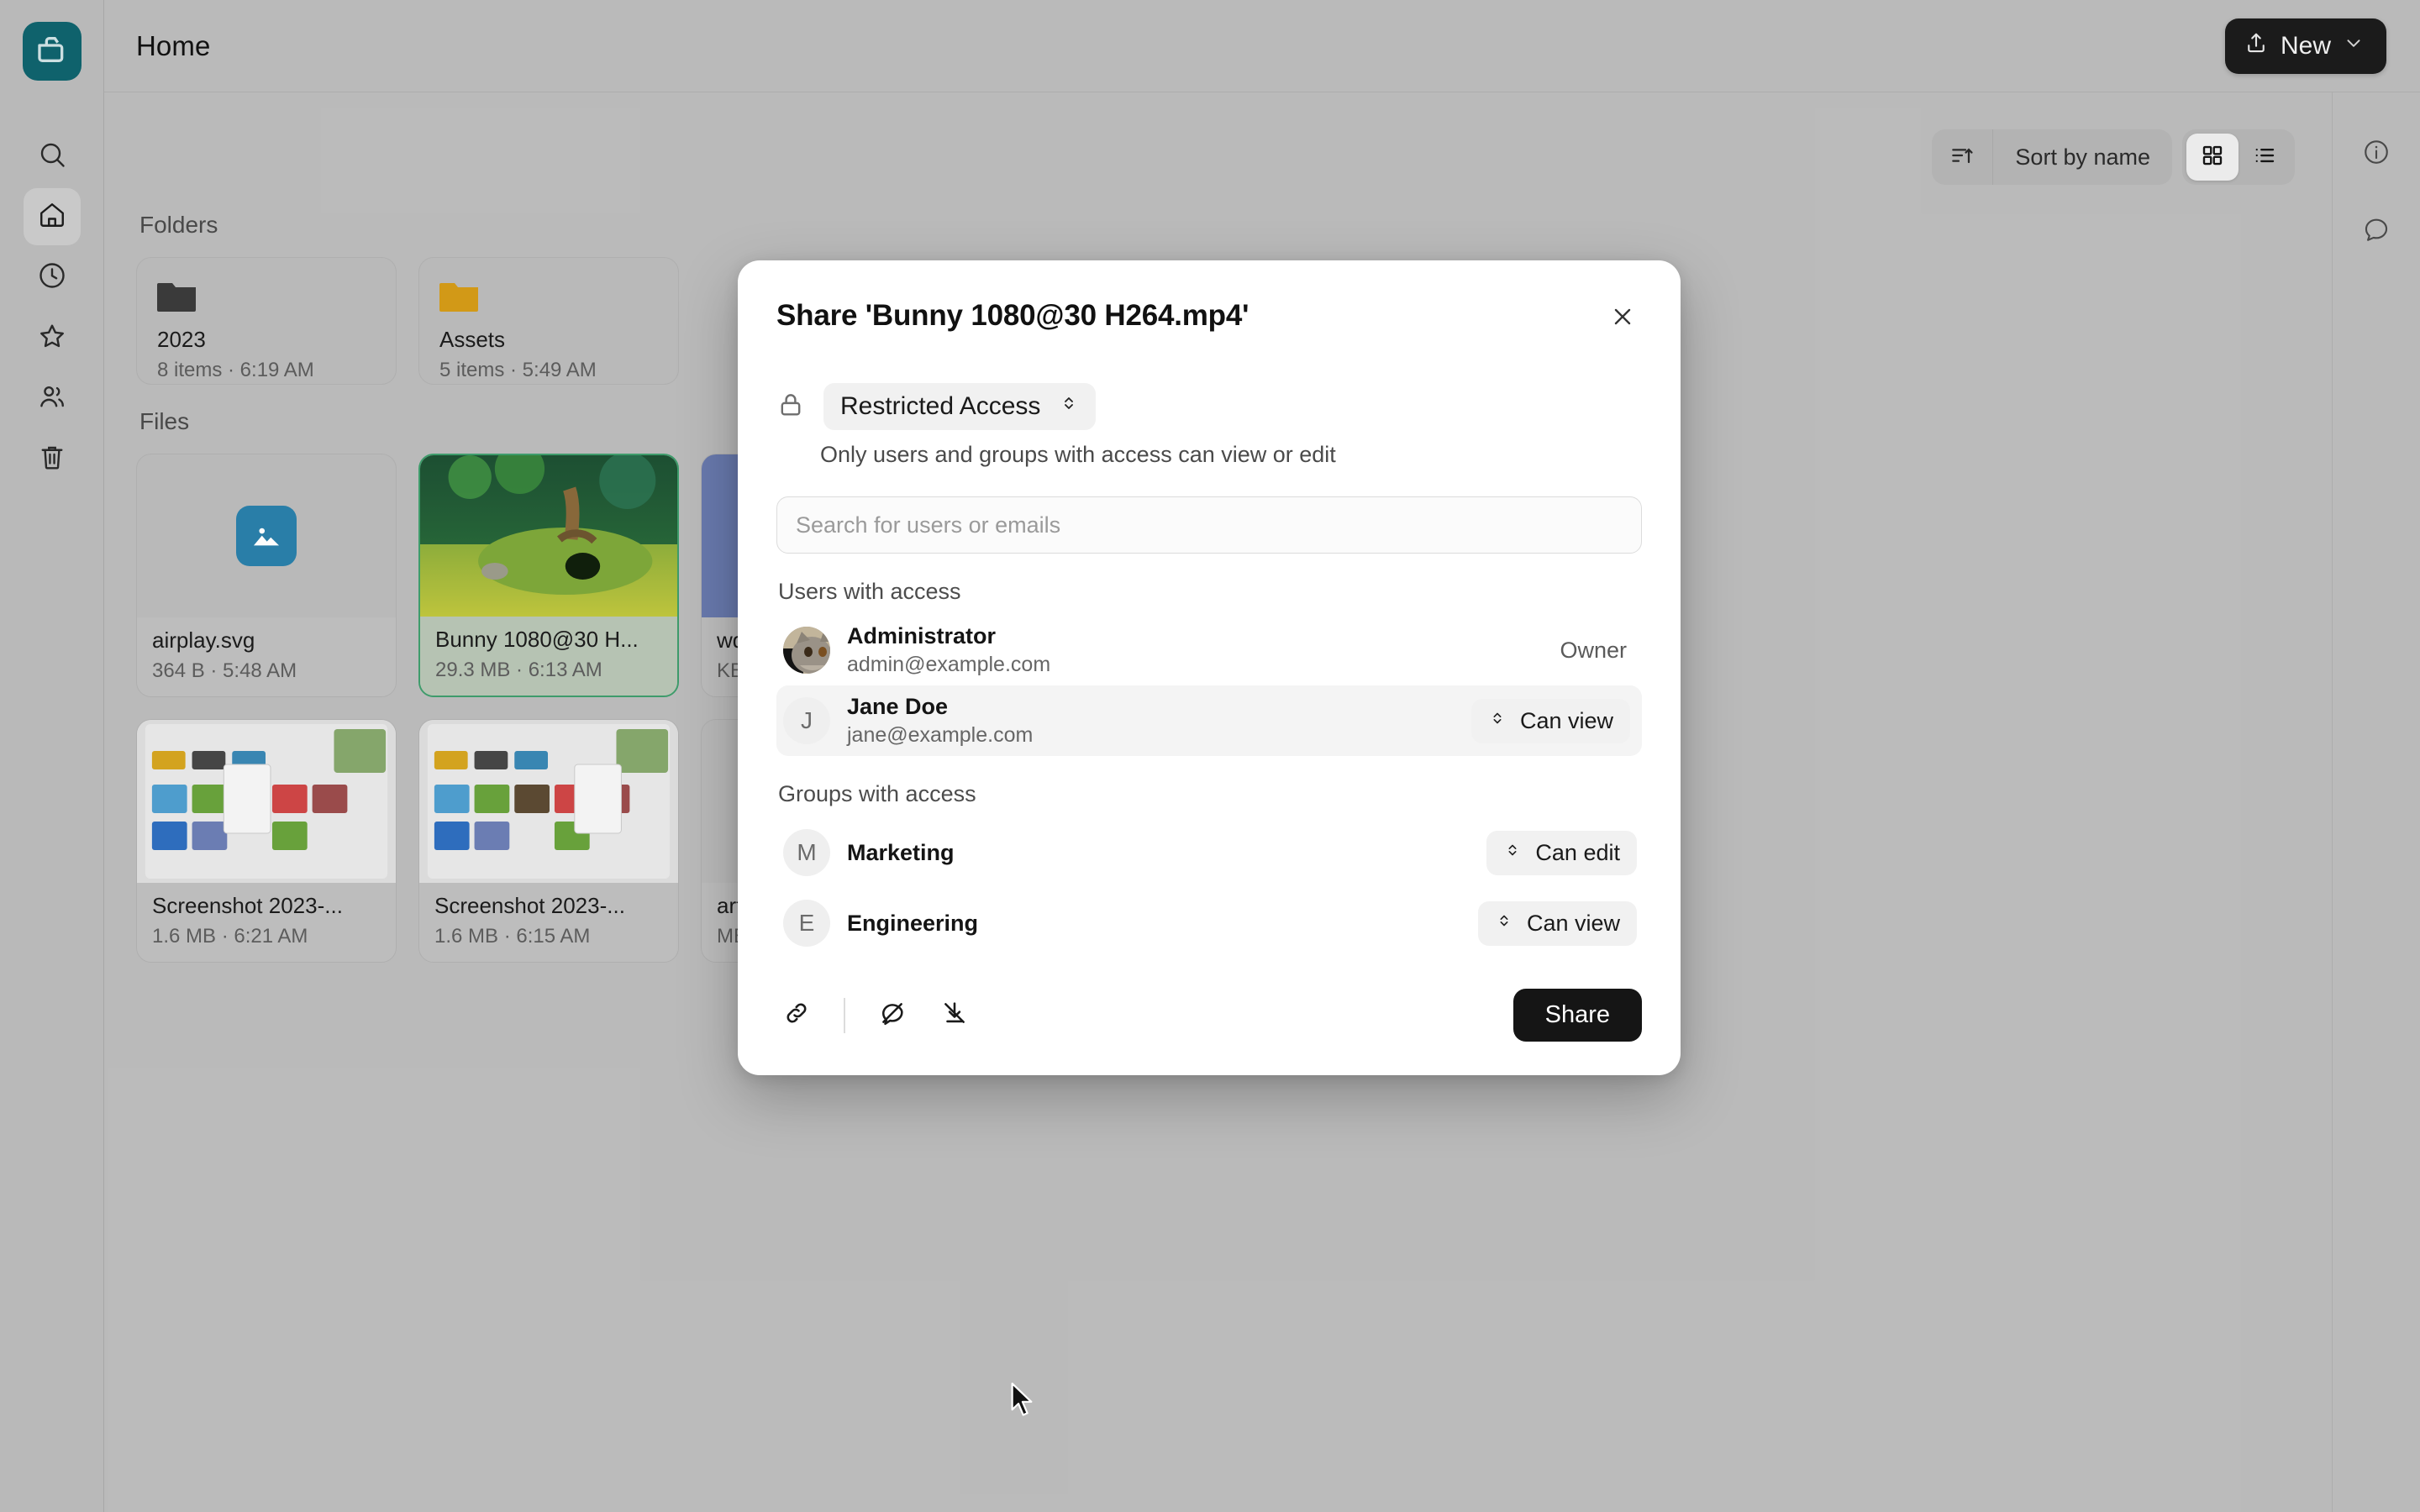  What do you see at coordinates (1209, 525) in the screenshot?
I see `search-input` at bounding box center [1209, 525].